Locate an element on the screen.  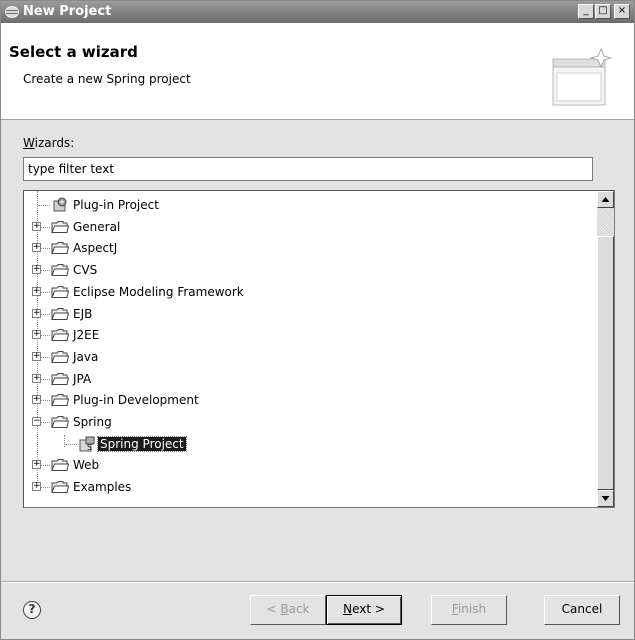
tree-vertical-scrollbar is located at coordinates (605, 349).